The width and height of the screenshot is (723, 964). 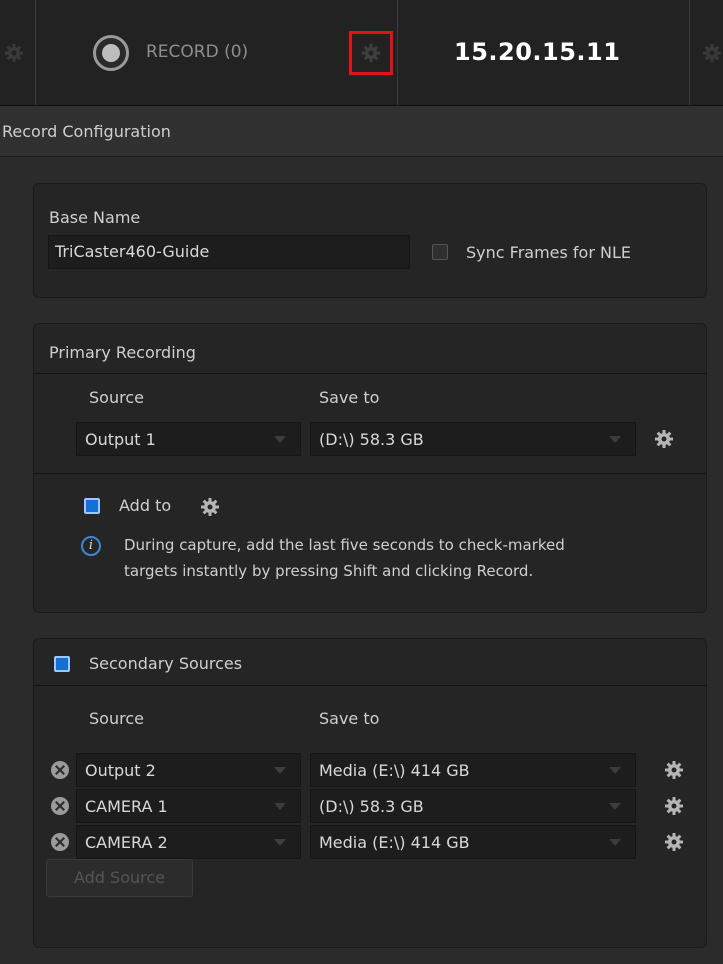 I want to click on record-config-button, so click(x=371, y=53).